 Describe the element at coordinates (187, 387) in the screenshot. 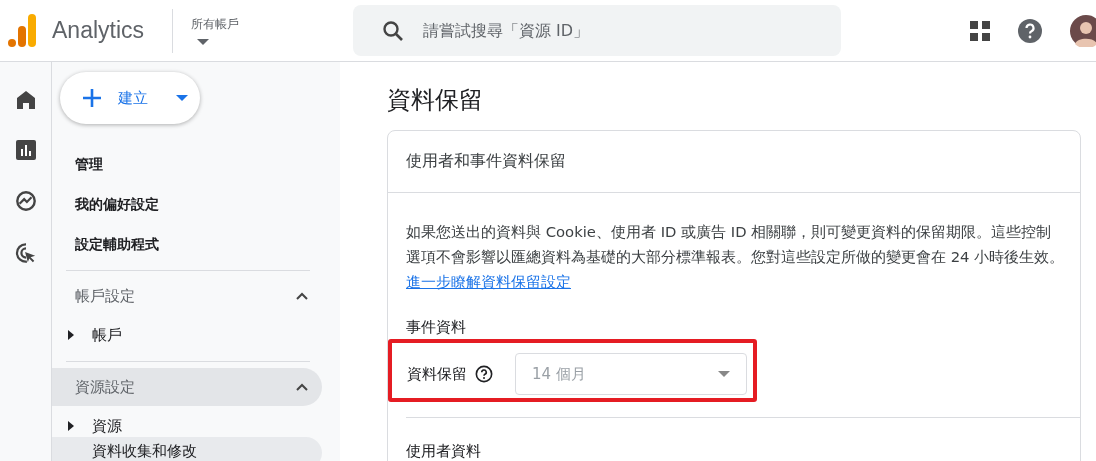

I see `sidebar-section: 資源設定` at that location.